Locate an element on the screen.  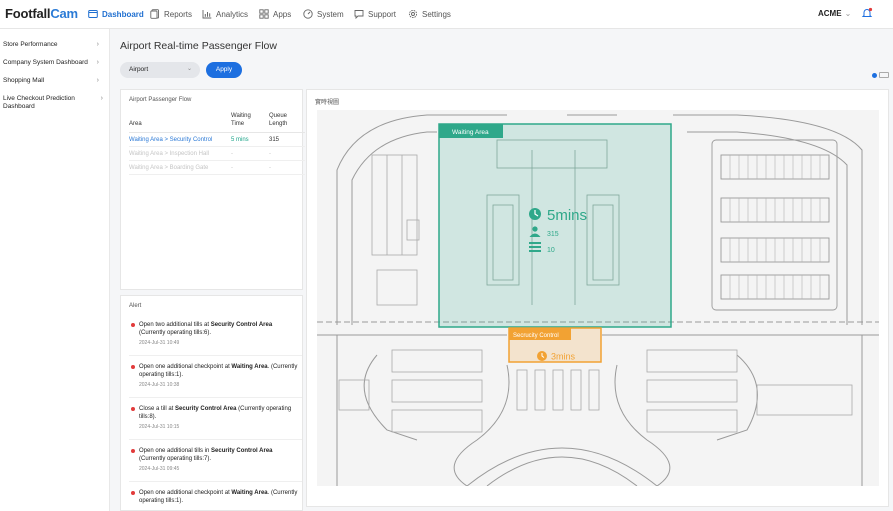
nav-settings: Settings is located at coordinates (429, 14).